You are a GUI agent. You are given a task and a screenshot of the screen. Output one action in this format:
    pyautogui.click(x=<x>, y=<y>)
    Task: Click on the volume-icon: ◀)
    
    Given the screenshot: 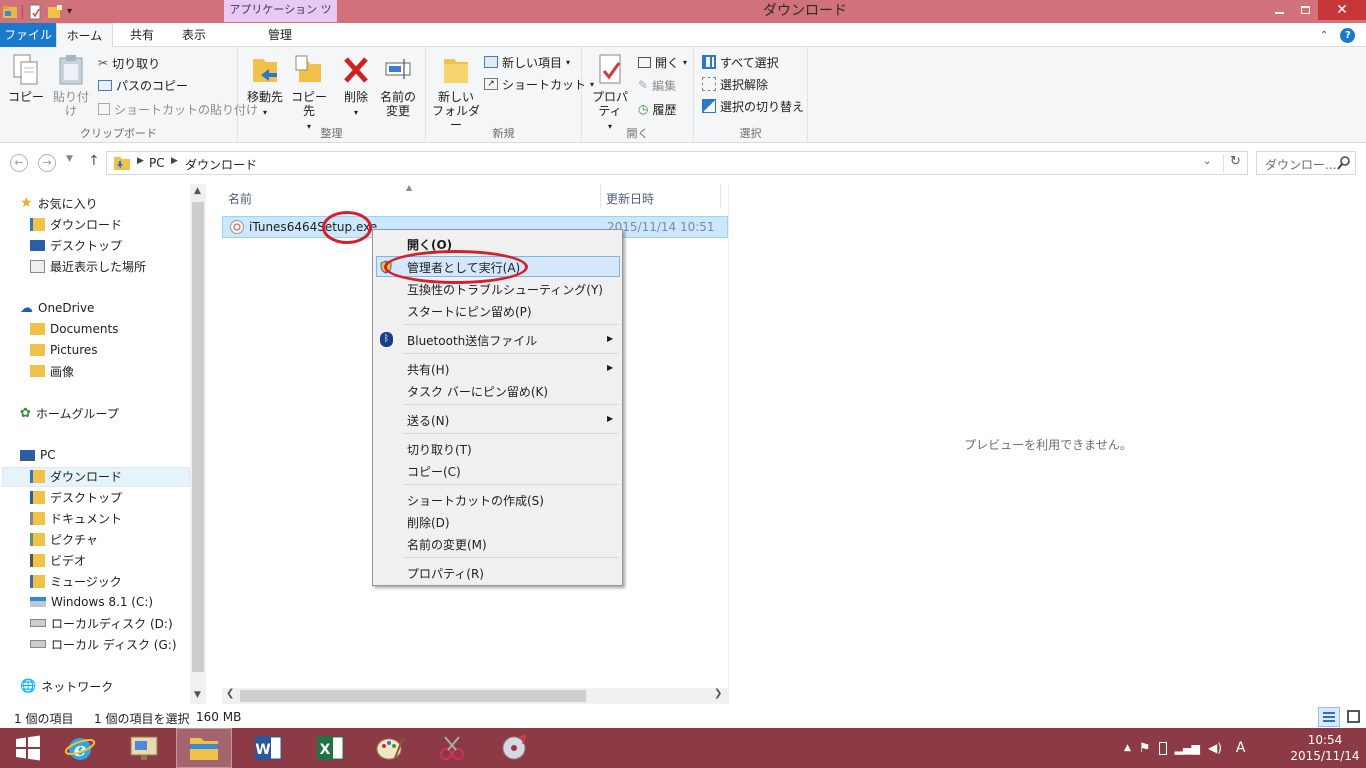 What is the action you would take?
    pyautogui.click(x=1215, y=748)
    